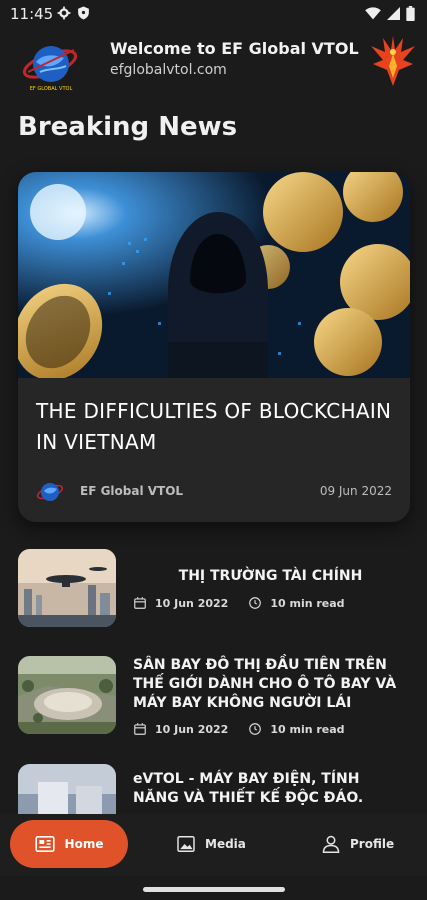 The height and width of the screenshot is (900, 427). What do you see at coordinates (373, 13) in the screenshot?
I see `wifi-icon` at bounding box center [373, 13].